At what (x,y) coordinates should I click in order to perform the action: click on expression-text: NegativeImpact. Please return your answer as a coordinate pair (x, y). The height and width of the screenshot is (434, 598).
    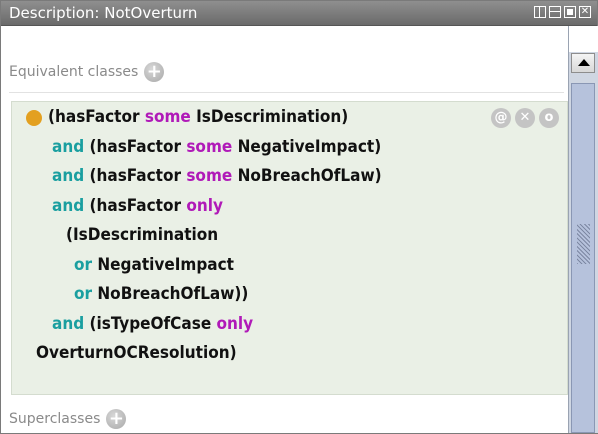
    Looking at the image, I should click on (163, 265).